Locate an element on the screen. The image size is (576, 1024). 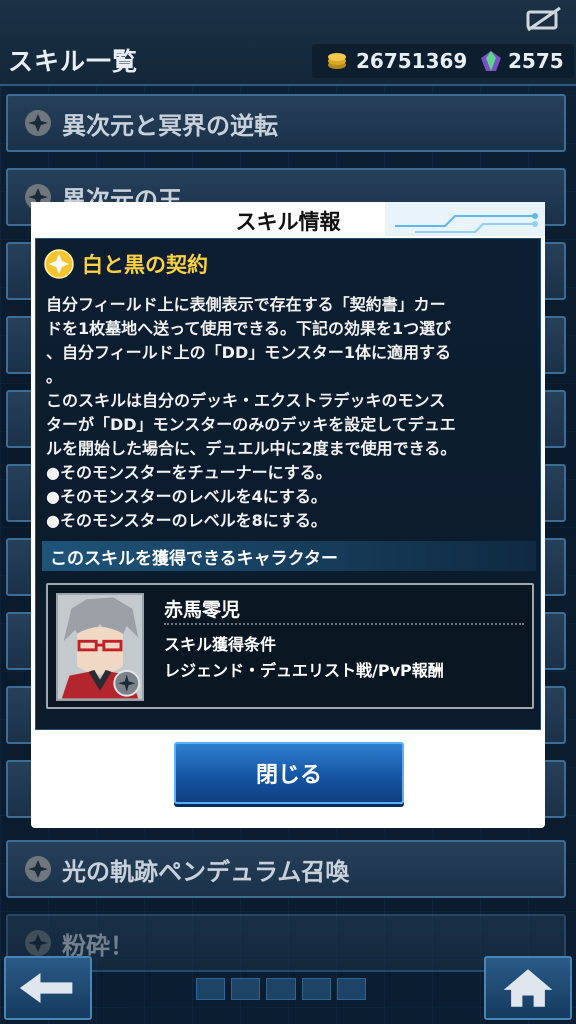
page-indicator is located at coordinates (281, 989).